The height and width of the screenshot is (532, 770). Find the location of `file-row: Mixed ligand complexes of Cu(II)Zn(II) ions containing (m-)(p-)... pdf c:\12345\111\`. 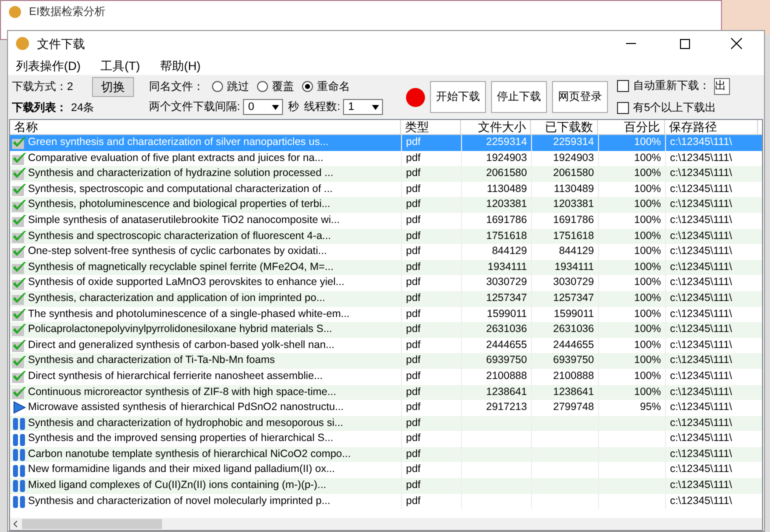

file-row: Mixed ligand complexes of Cu(II)Zn(II) ions containing (m-)(p-)... pdf c:\12345\111\ is located at coordinates (386, 486).